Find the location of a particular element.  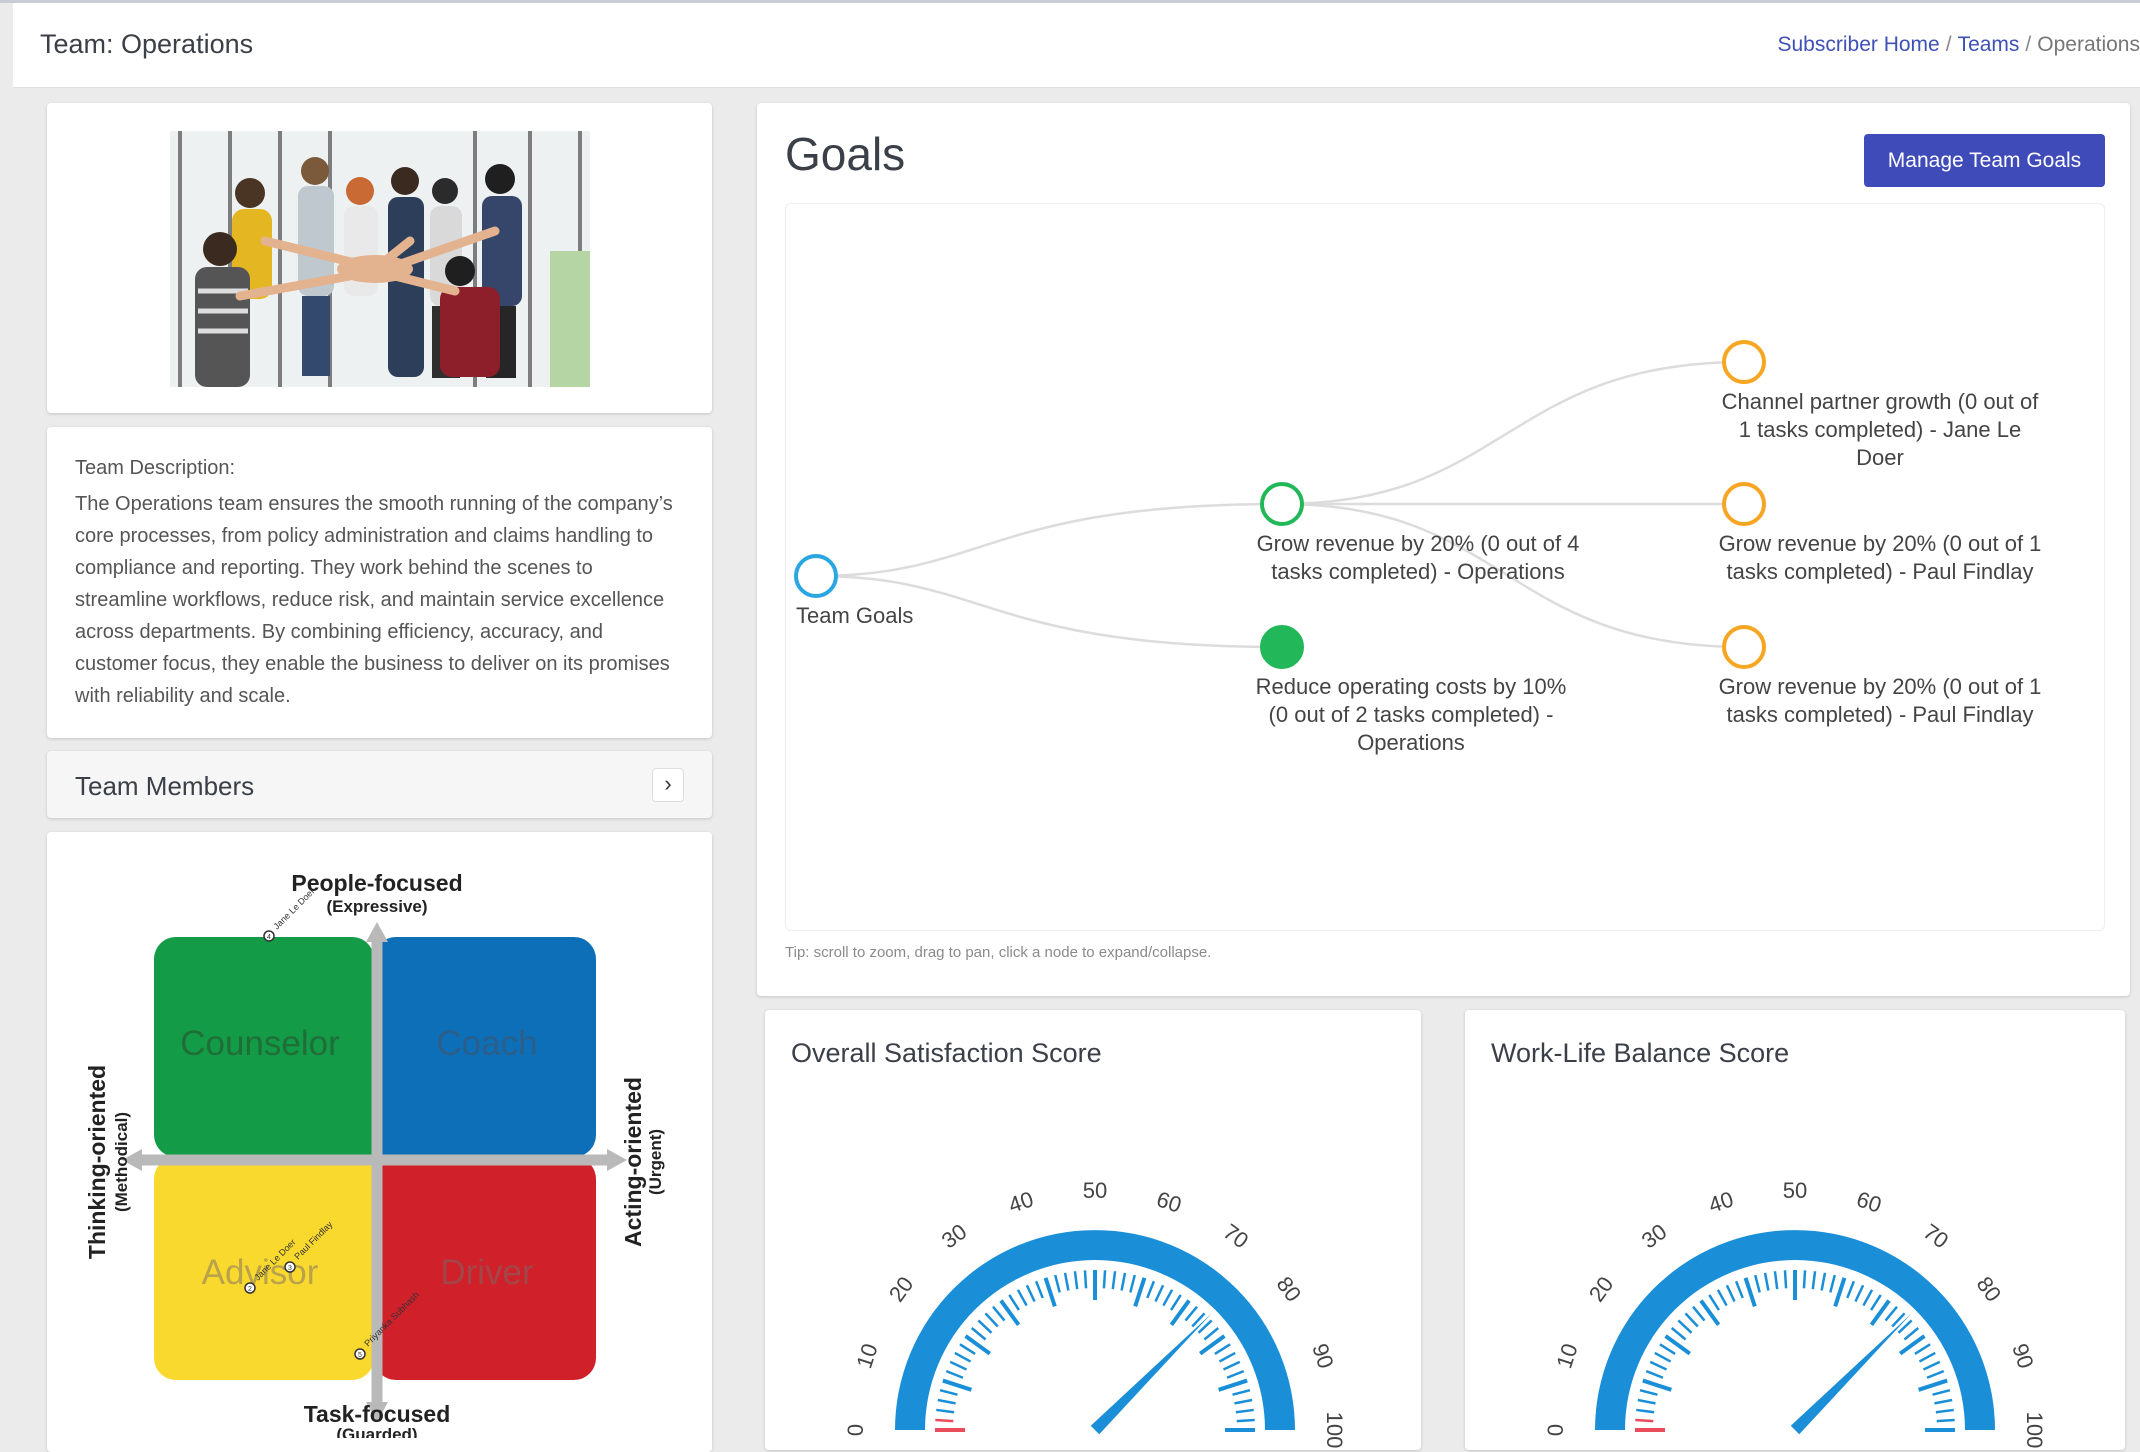

breadcrumb-teams: Teams is located at coordinates (1989, 44).